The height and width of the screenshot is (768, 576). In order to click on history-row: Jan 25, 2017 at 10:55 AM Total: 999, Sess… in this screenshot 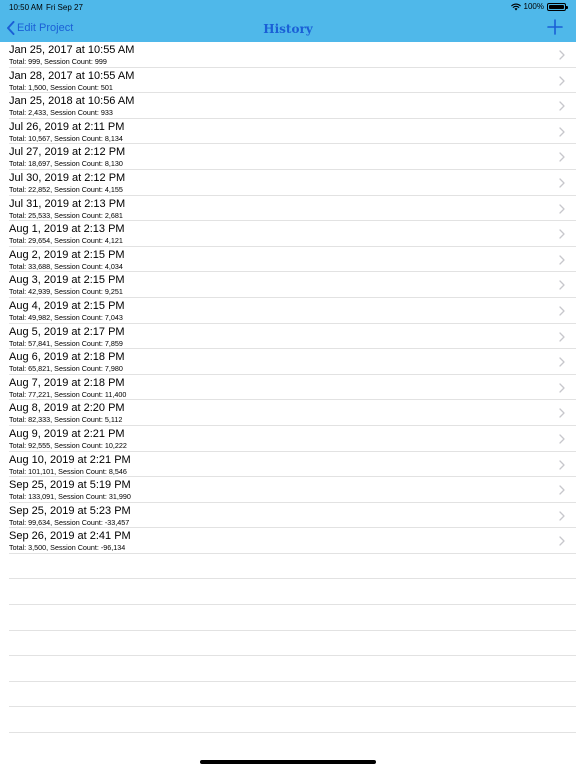, I will do `click(292, 55)`.